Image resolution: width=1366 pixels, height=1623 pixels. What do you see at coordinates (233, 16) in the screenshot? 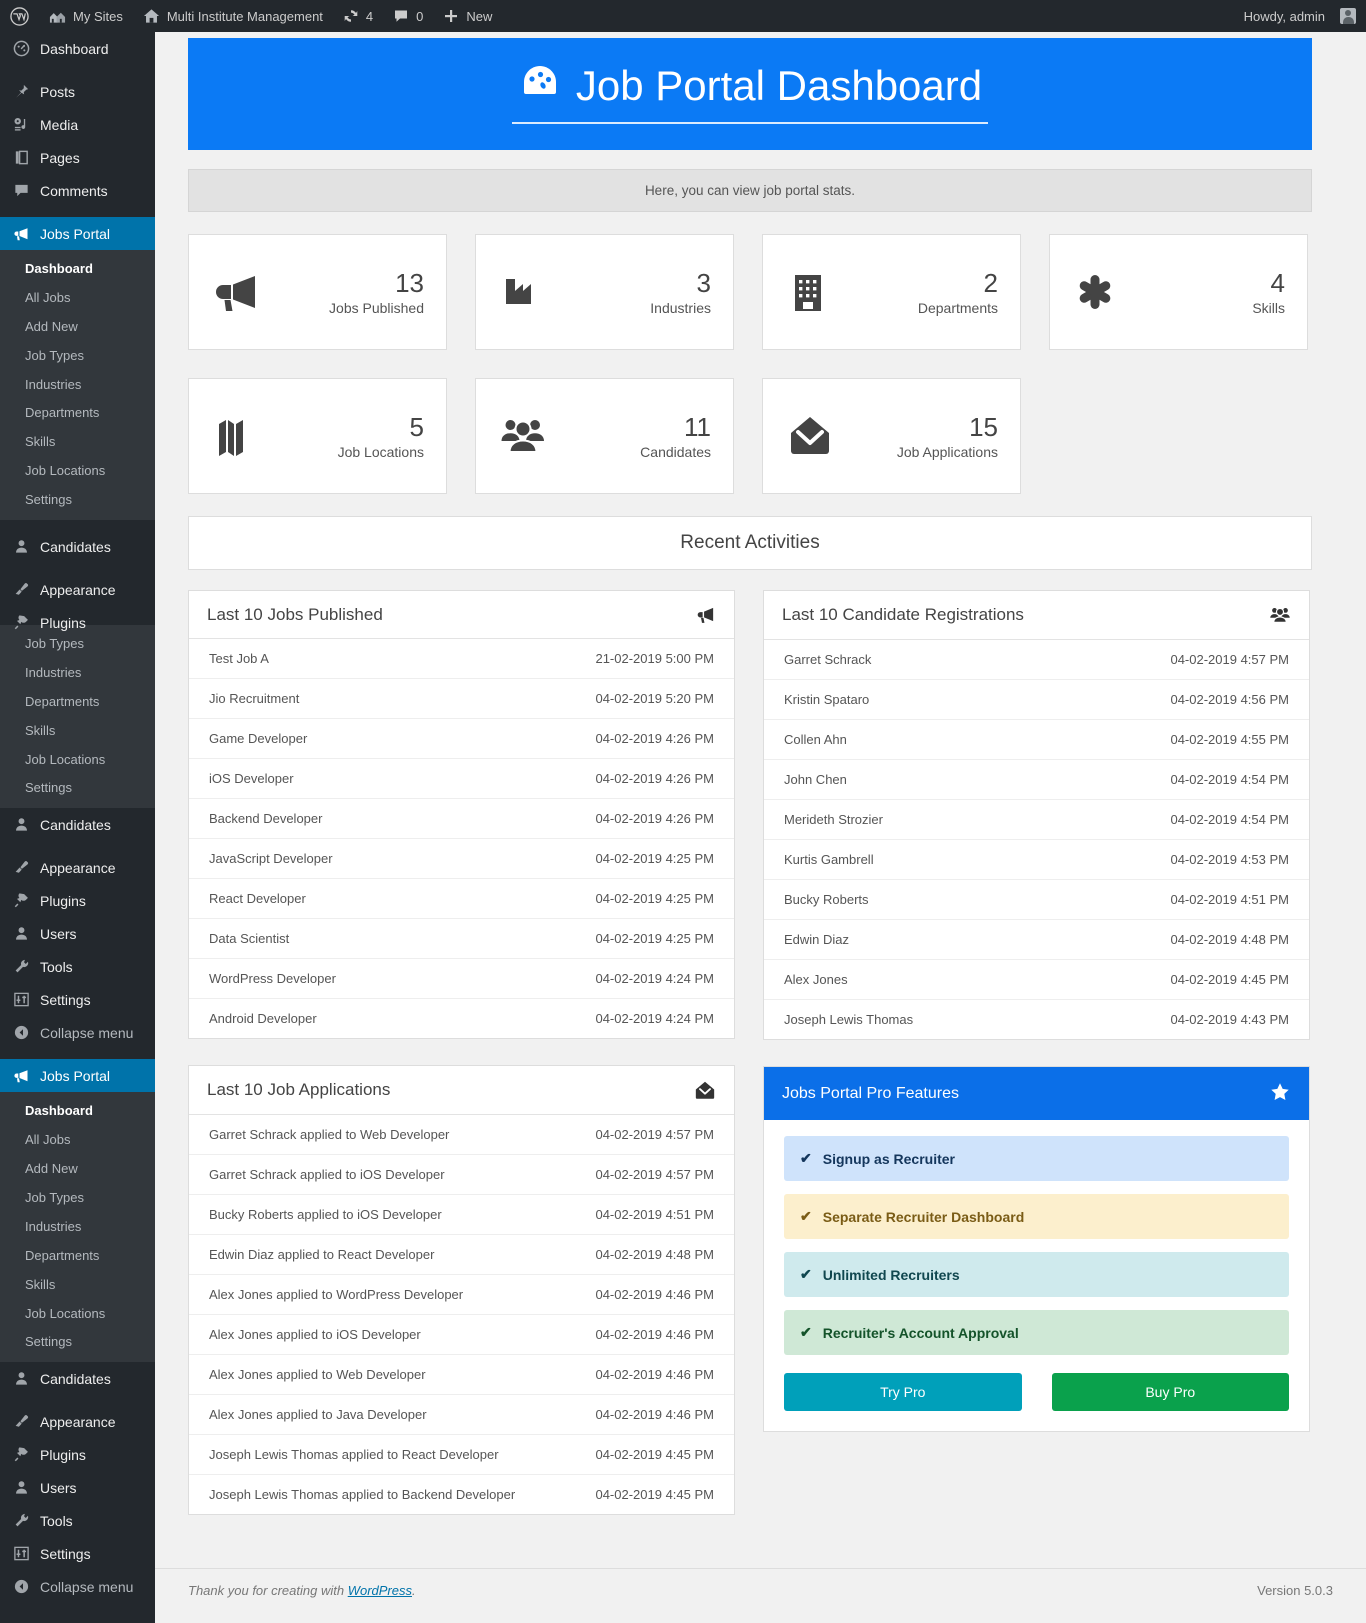
I see `site-name-menu: Multi Institute Management` at bounding box center [233, 16].